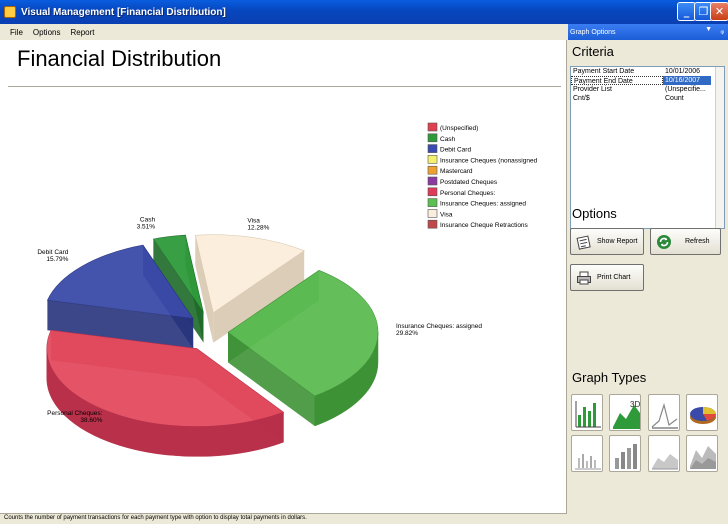 Image resolution: width=728 pixels, height=524 pixels. Describe the element at coordinates (483, 204) in the screenshot. I see `legend-label-insurance-cheques-assigned: Insurance Cheques: assigned` at that location.